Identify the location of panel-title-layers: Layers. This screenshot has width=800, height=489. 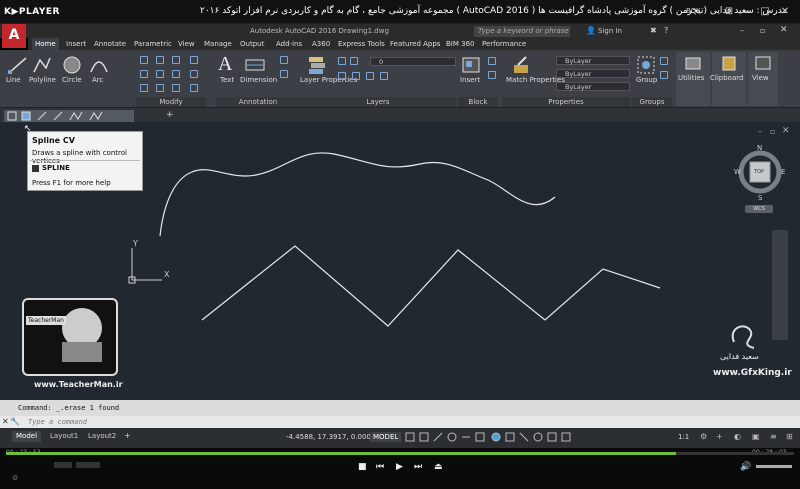
(378, 102).